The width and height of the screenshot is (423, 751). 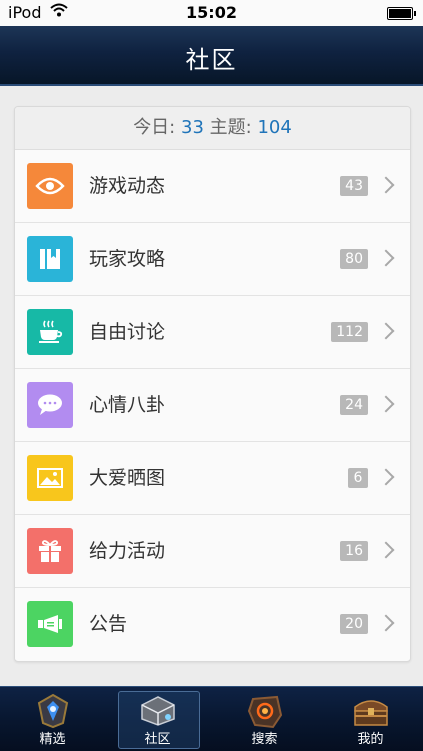 What do you see at coordinates (265, 711) in the screenshot?
I see `search-stone-icon` at bounding box center [265, 711].